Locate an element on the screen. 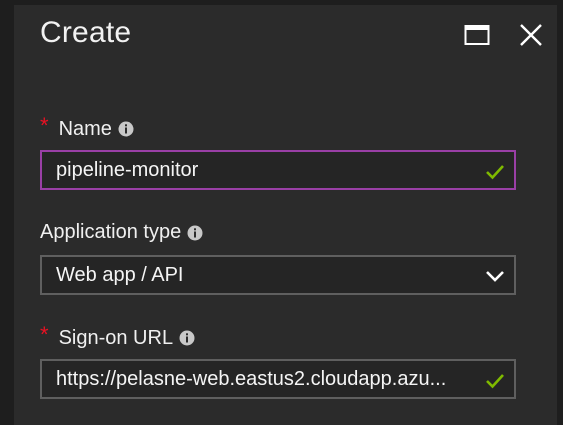 The height and width of the screenshot is (425, 563). sign-on-url-label-row: * Sign-on URL is located at coordinates (117, 336).